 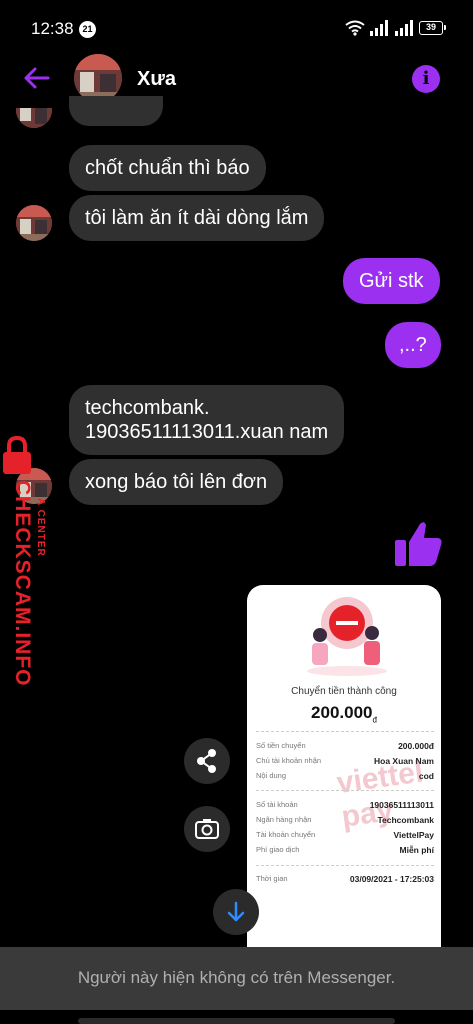 I want to click on unavailable-banner: Người này hiện không có trên Messenger., so click(x=236, y=978).